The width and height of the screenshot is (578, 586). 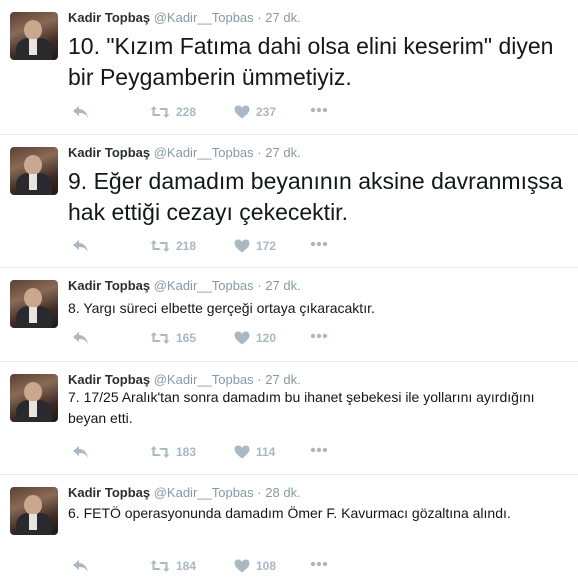 I want to click on retweet-button: 218, so click(x=173, y=246).